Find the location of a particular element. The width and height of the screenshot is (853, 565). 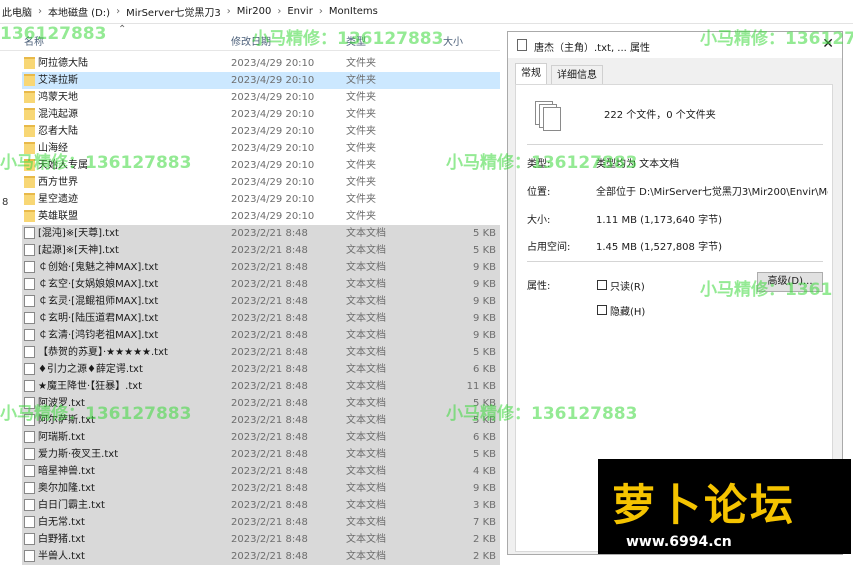

chevron-right-icon: › is located at coordinates (279, 11).